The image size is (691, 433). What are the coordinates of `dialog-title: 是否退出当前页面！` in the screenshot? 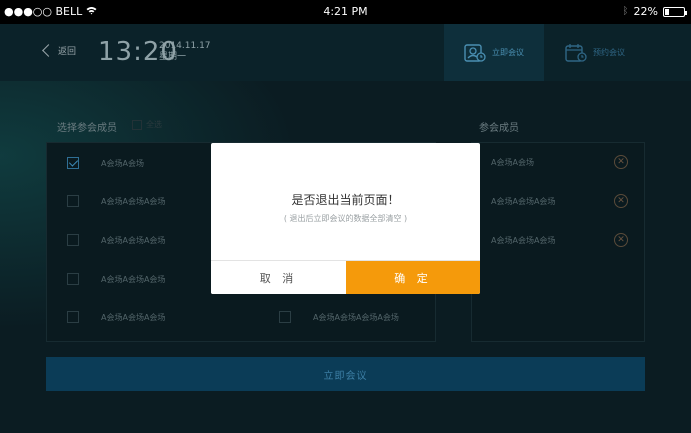 It's located at (345, 200).